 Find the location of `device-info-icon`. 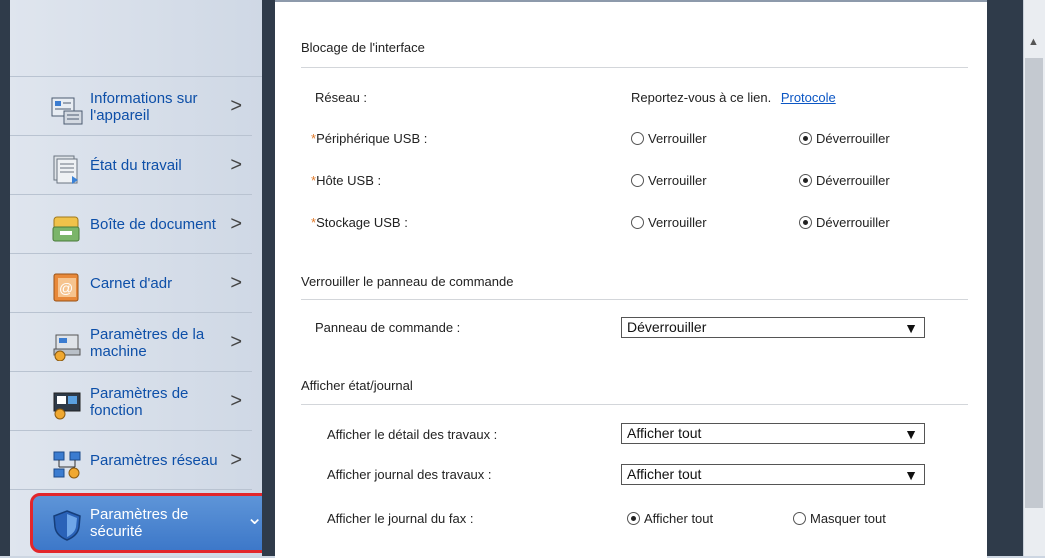

device-info-icon is located at coordinates (69, 107).